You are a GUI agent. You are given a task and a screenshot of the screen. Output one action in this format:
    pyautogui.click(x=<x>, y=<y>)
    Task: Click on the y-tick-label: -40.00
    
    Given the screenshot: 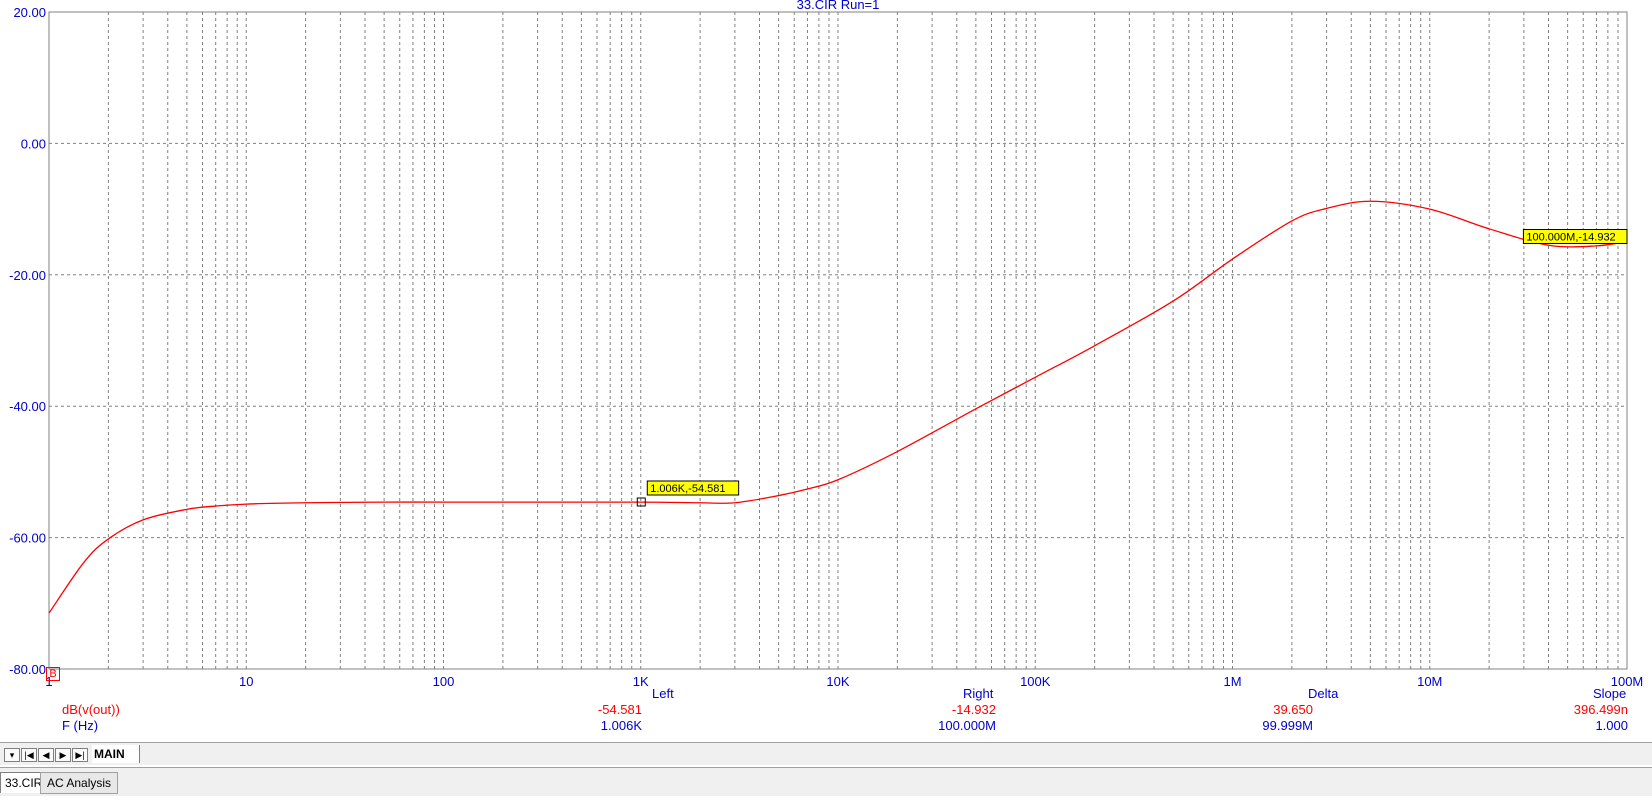 What is the action you would take?
    pyautogui.click(x=27, y=406)
    